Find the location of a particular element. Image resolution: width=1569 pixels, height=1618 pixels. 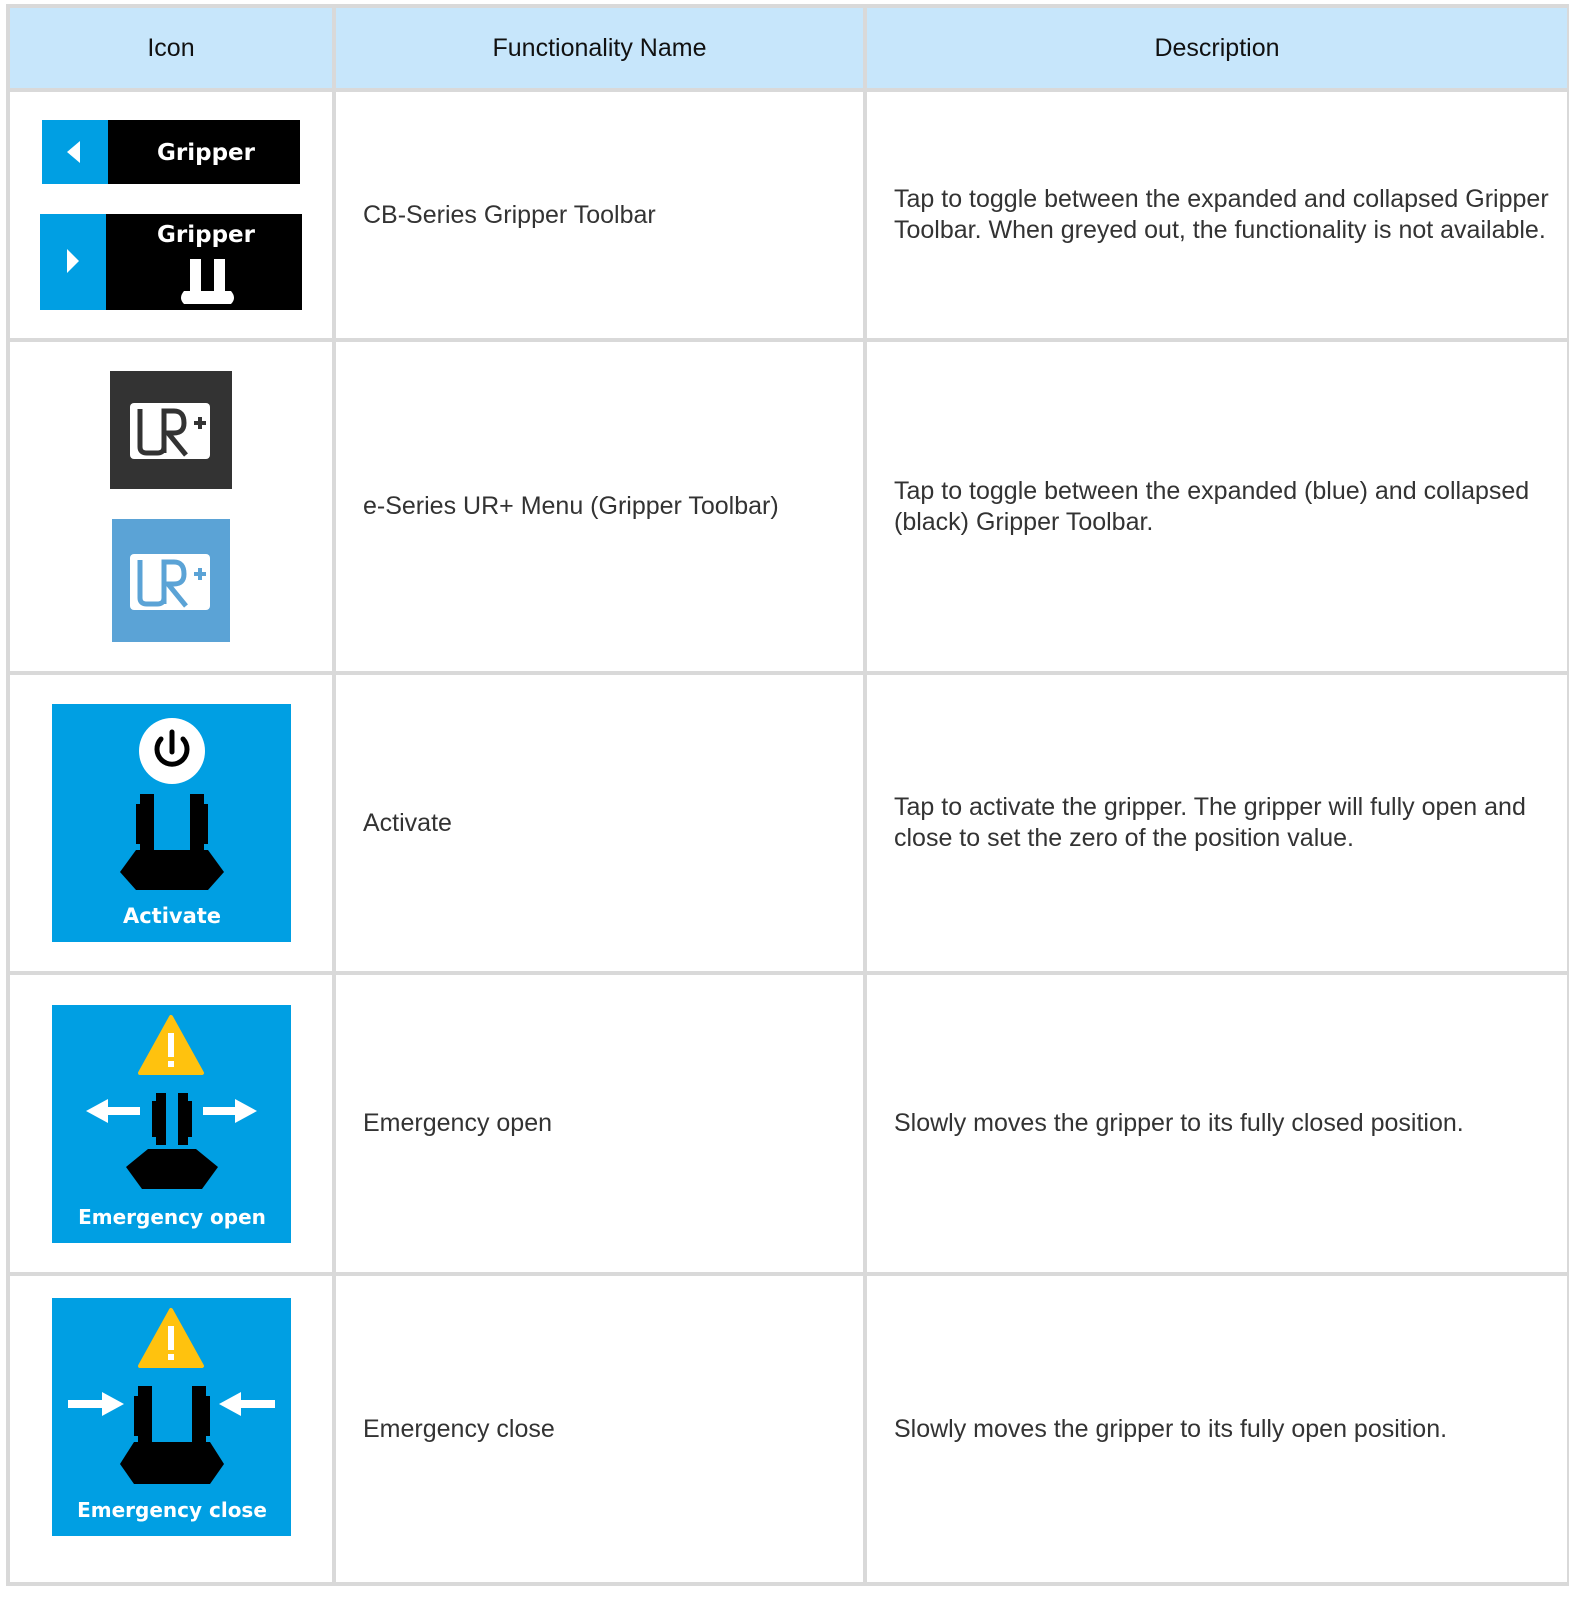

name-cell: e-Series UR+ Menu (Gripper Toolbar) is located at coordinates (599, 506).